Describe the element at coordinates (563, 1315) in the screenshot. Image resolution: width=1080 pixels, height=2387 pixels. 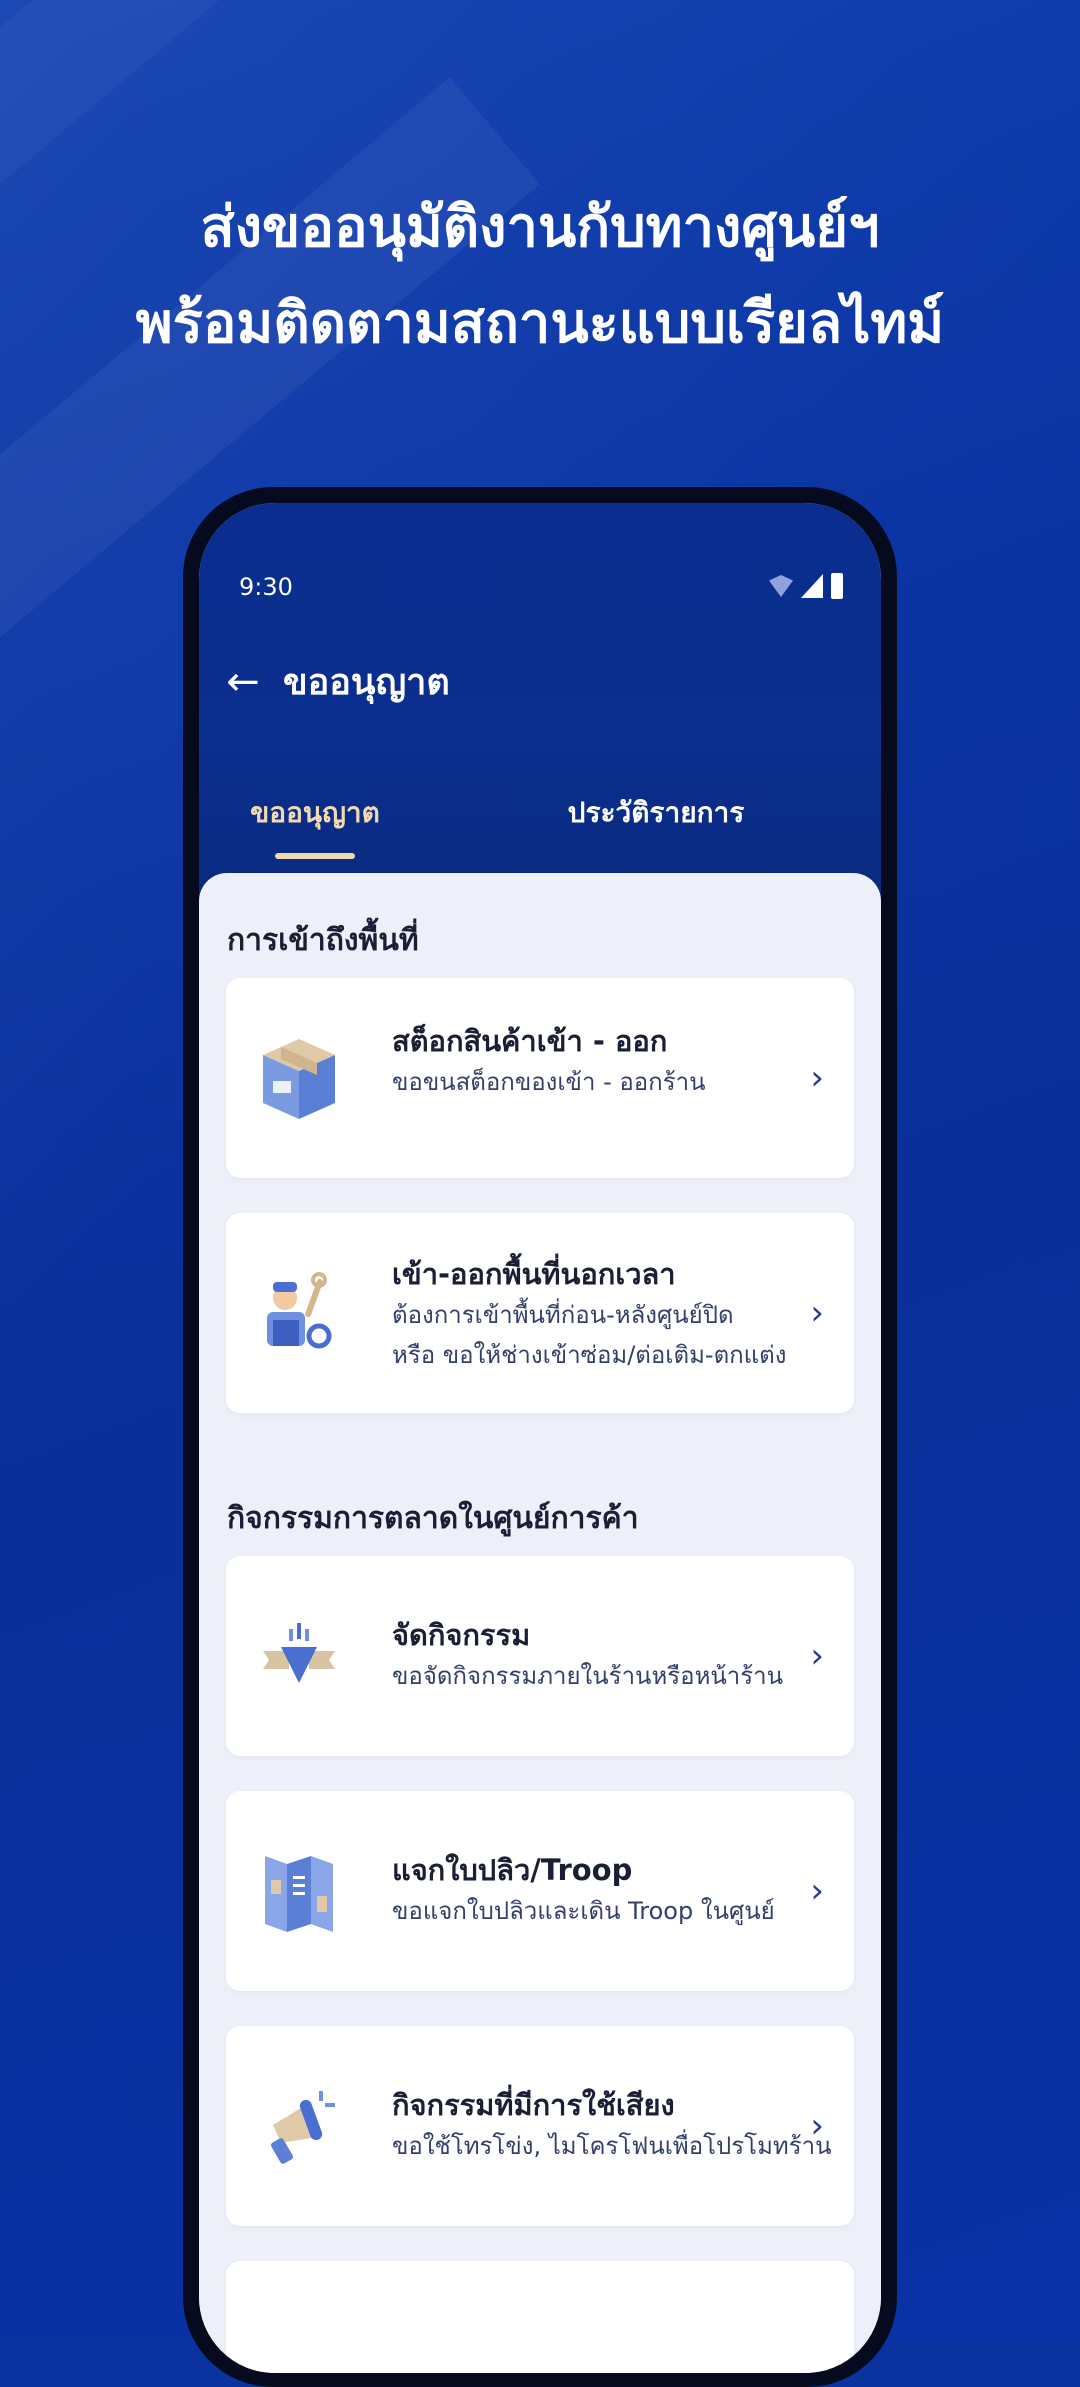
I see `card-description-line-1: ต้องการเข้าพื้นที่ก่อน-หลังศูนย์ปิด` at that location.